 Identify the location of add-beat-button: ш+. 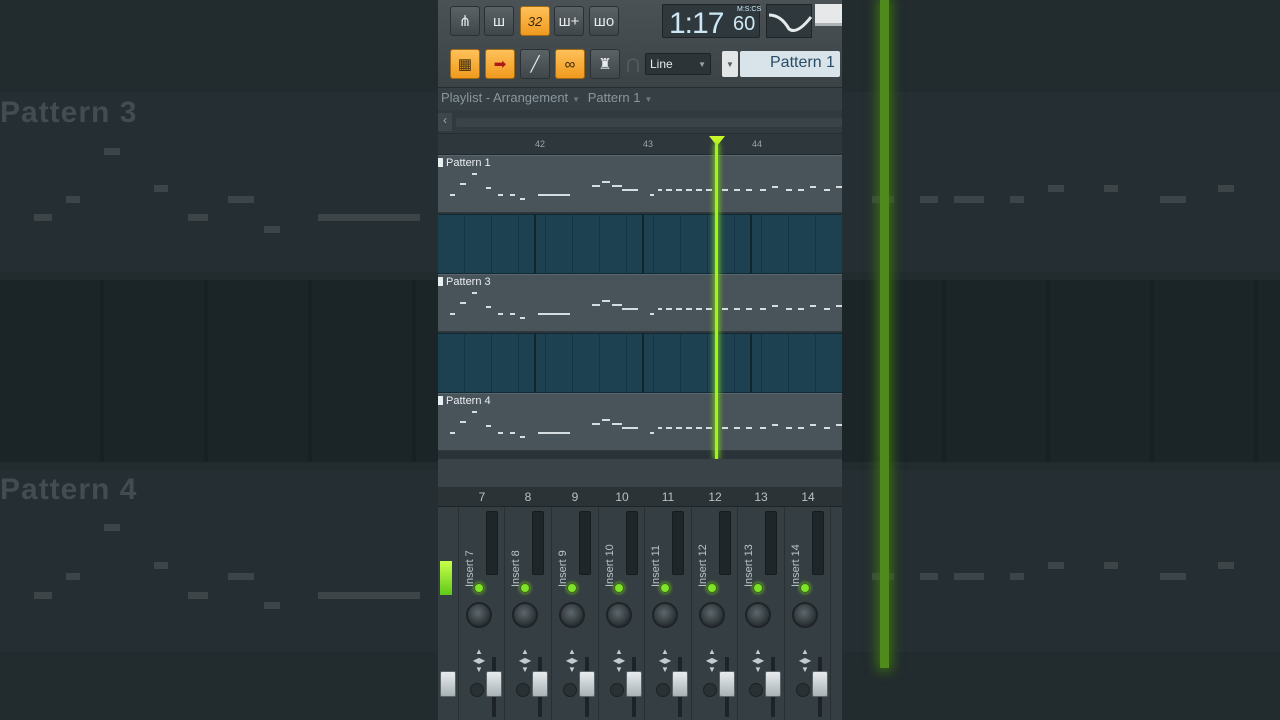
(569, 21).